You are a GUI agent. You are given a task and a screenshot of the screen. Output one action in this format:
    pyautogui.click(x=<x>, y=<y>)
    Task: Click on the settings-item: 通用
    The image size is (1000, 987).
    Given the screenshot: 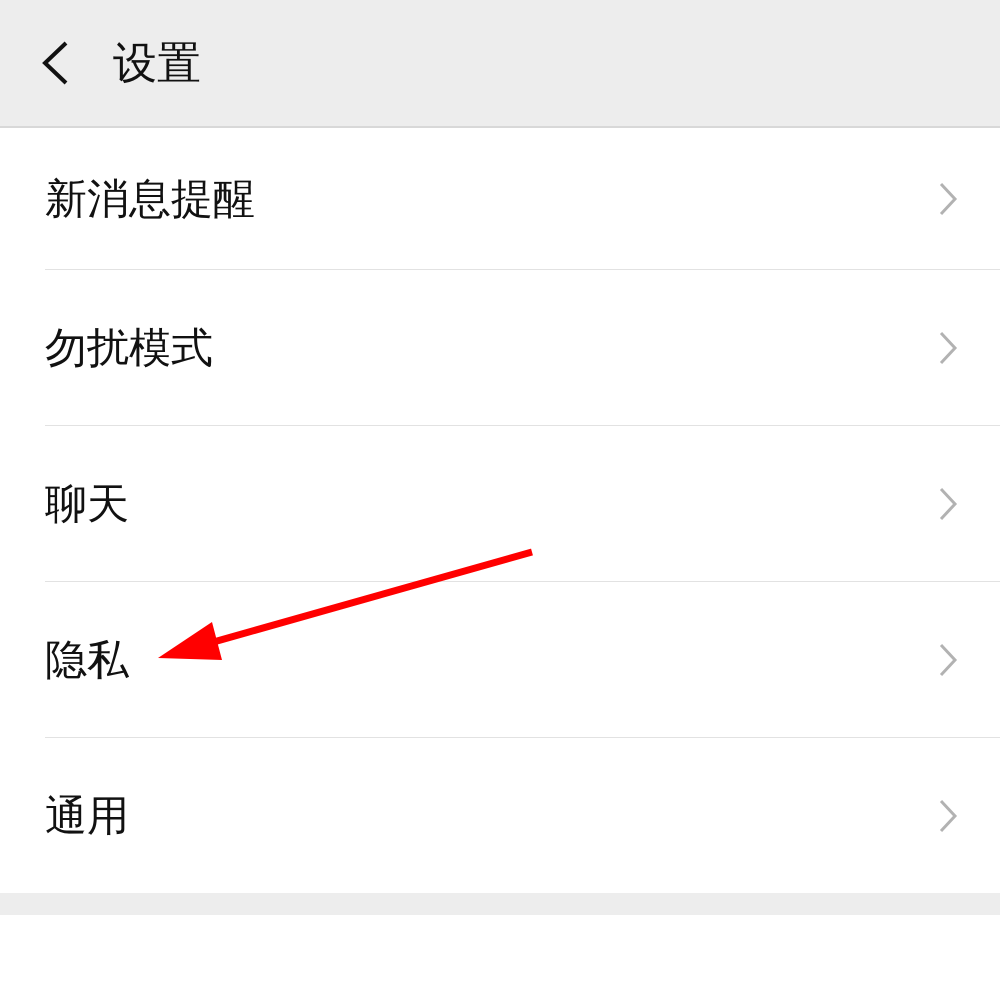 What is the action you would take?
    pyautogui.click(x=522, y=815)
    